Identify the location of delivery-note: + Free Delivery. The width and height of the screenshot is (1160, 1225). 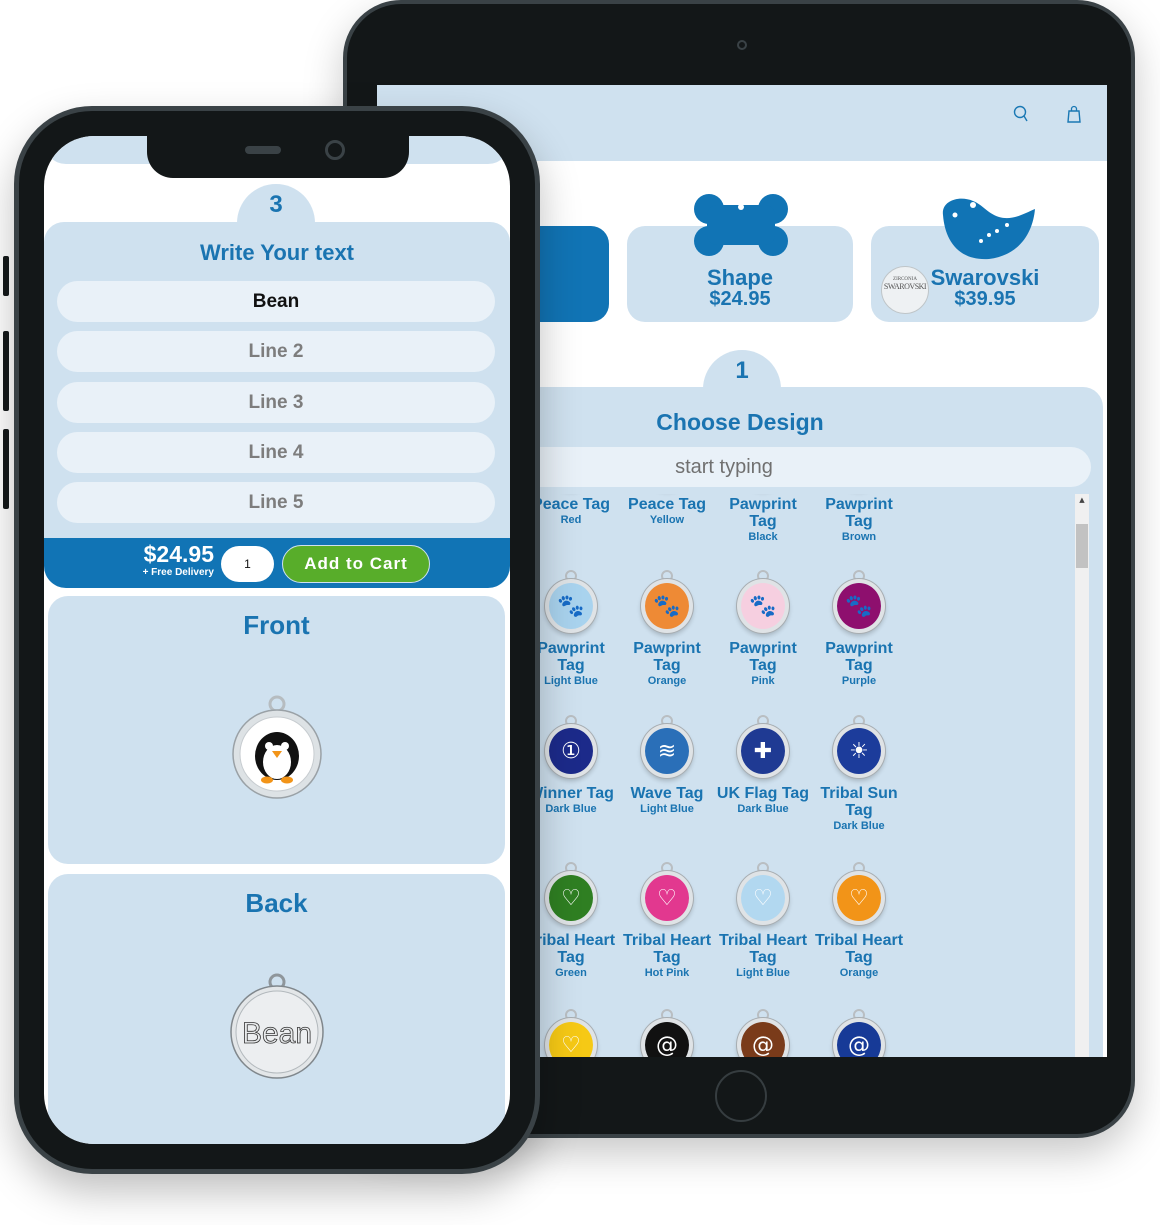
(178, 572).